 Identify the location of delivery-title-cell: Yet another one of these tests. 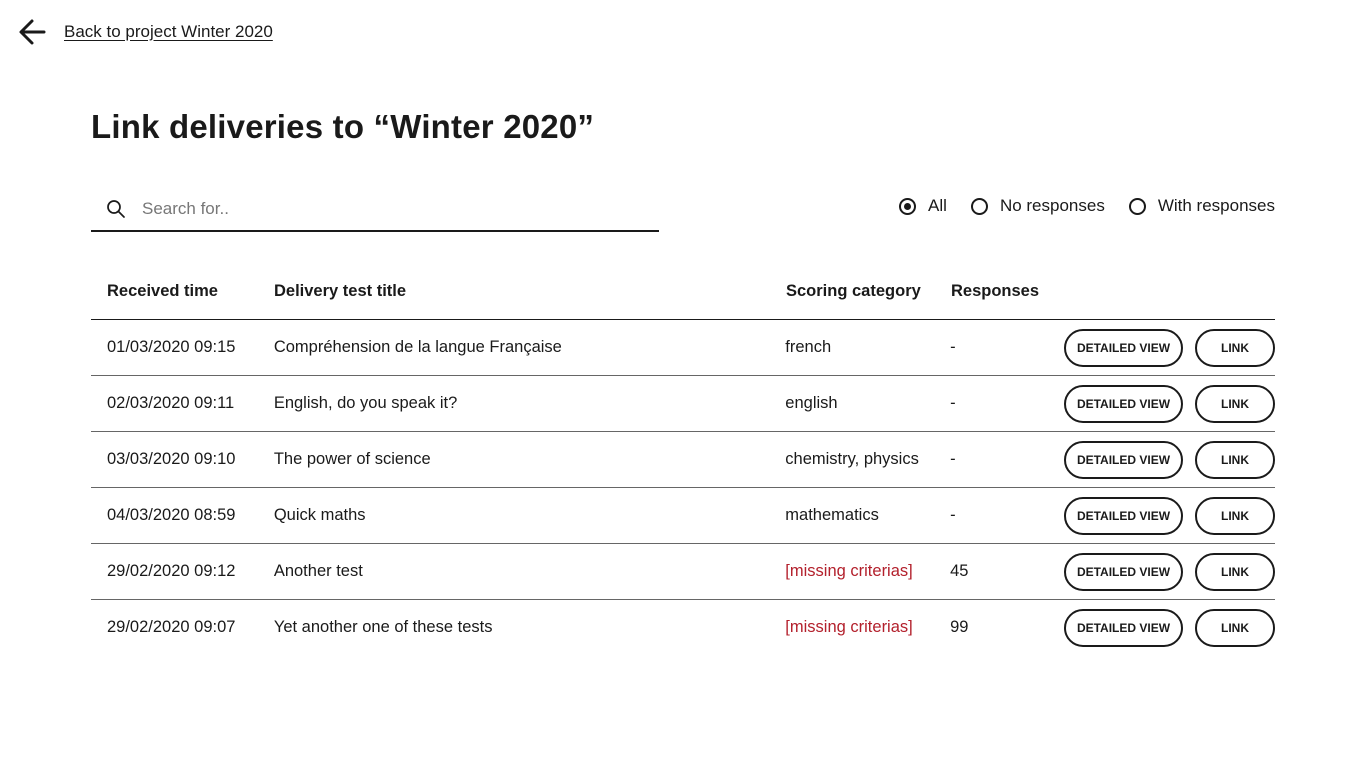
(383, 627).